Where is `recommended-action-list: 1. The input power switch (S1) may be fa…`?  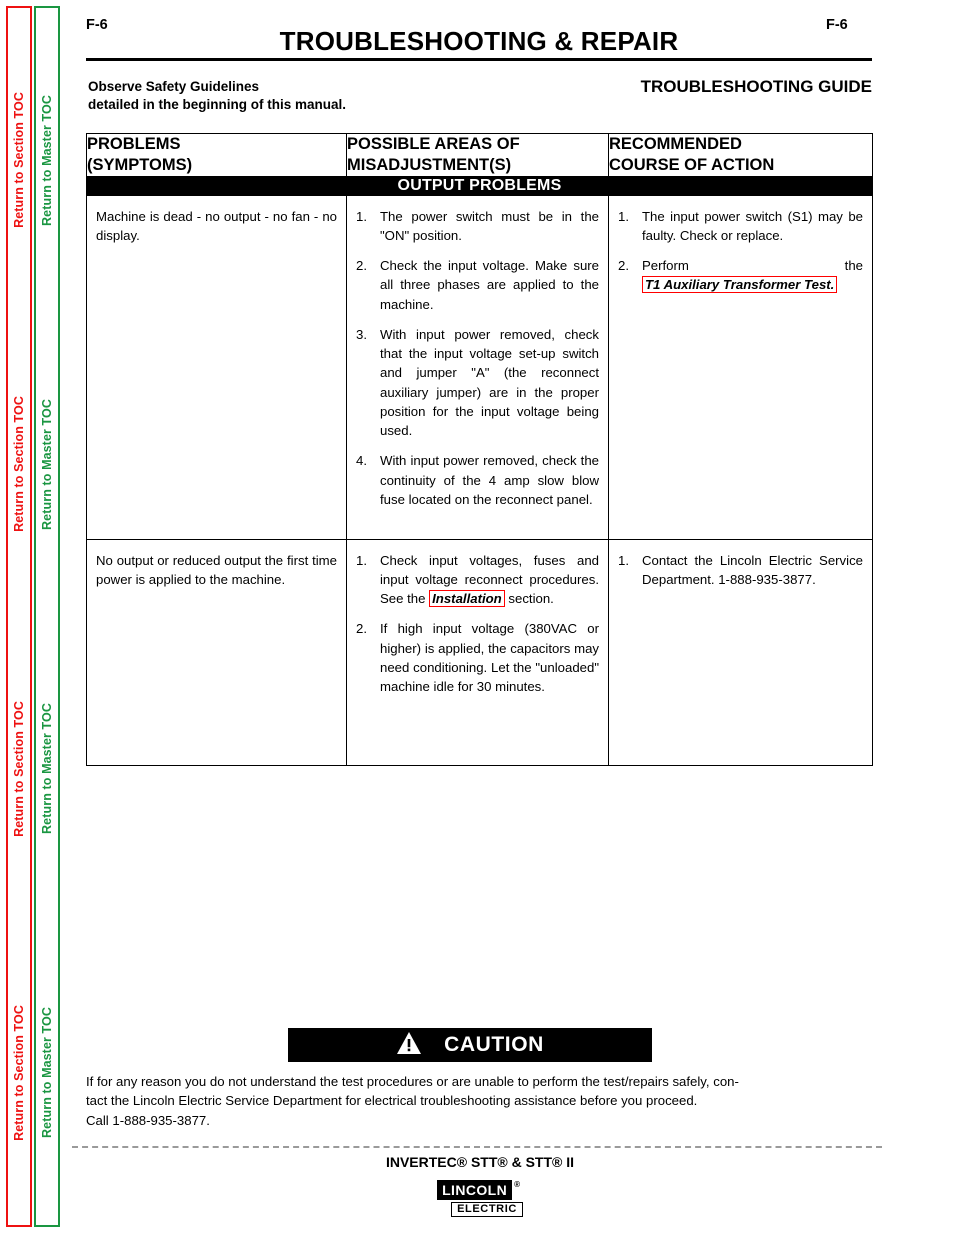 recommended-action-list: 1. The input power switch (S1) may be fa… is located at coordinates (740, 251).